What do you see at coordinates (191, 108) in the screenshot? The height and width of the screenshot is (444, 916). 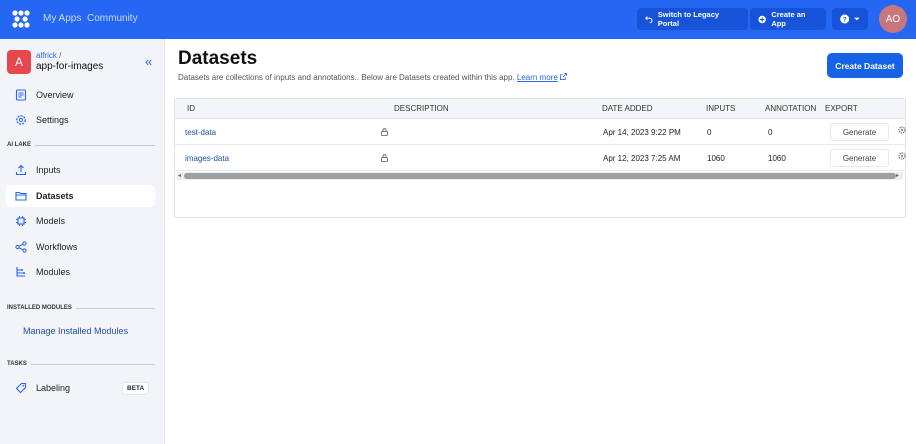 I see `column-header-id: ID` at bounding box center [191, 108].